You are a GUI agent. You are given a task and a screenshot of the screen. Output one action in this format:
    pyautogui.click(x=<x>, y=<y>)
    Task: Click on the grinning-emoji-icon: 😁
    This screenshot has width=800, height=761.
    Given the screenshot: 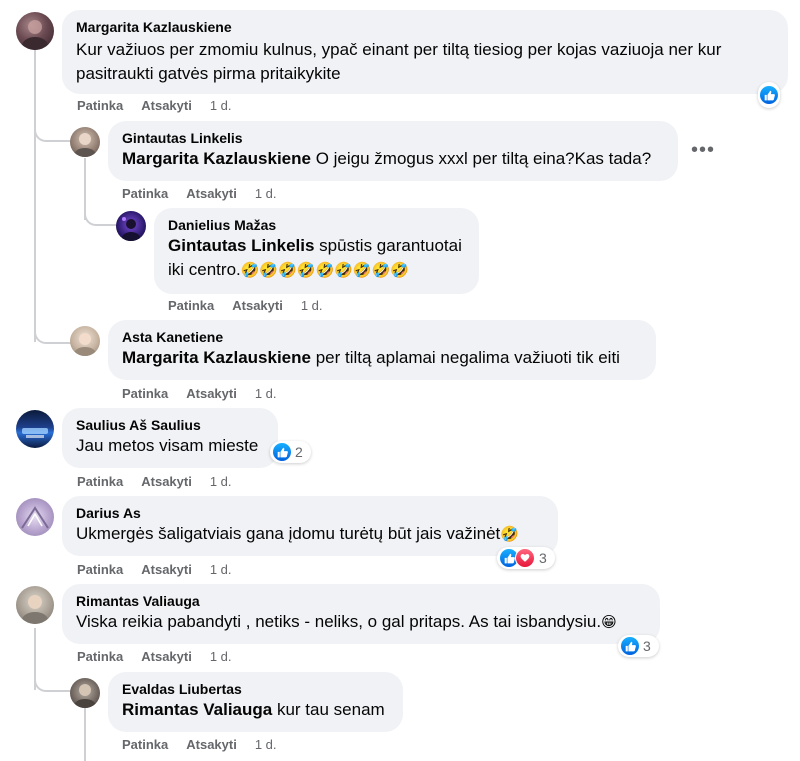 What is the action you would take?
    pyautogui.click(x=609, y=622)
    